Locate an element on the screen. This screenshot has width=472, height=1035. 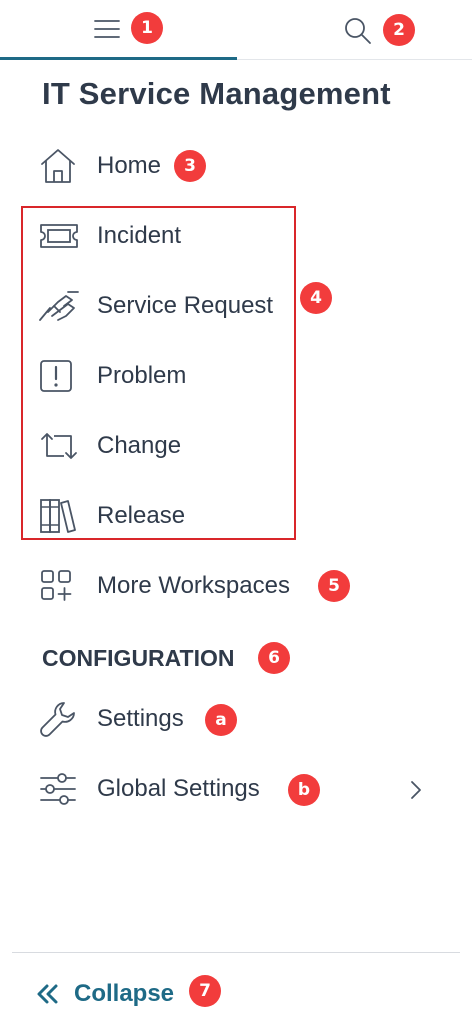
nav-item-label: More Workspaces is located at coordinates (193, 585).